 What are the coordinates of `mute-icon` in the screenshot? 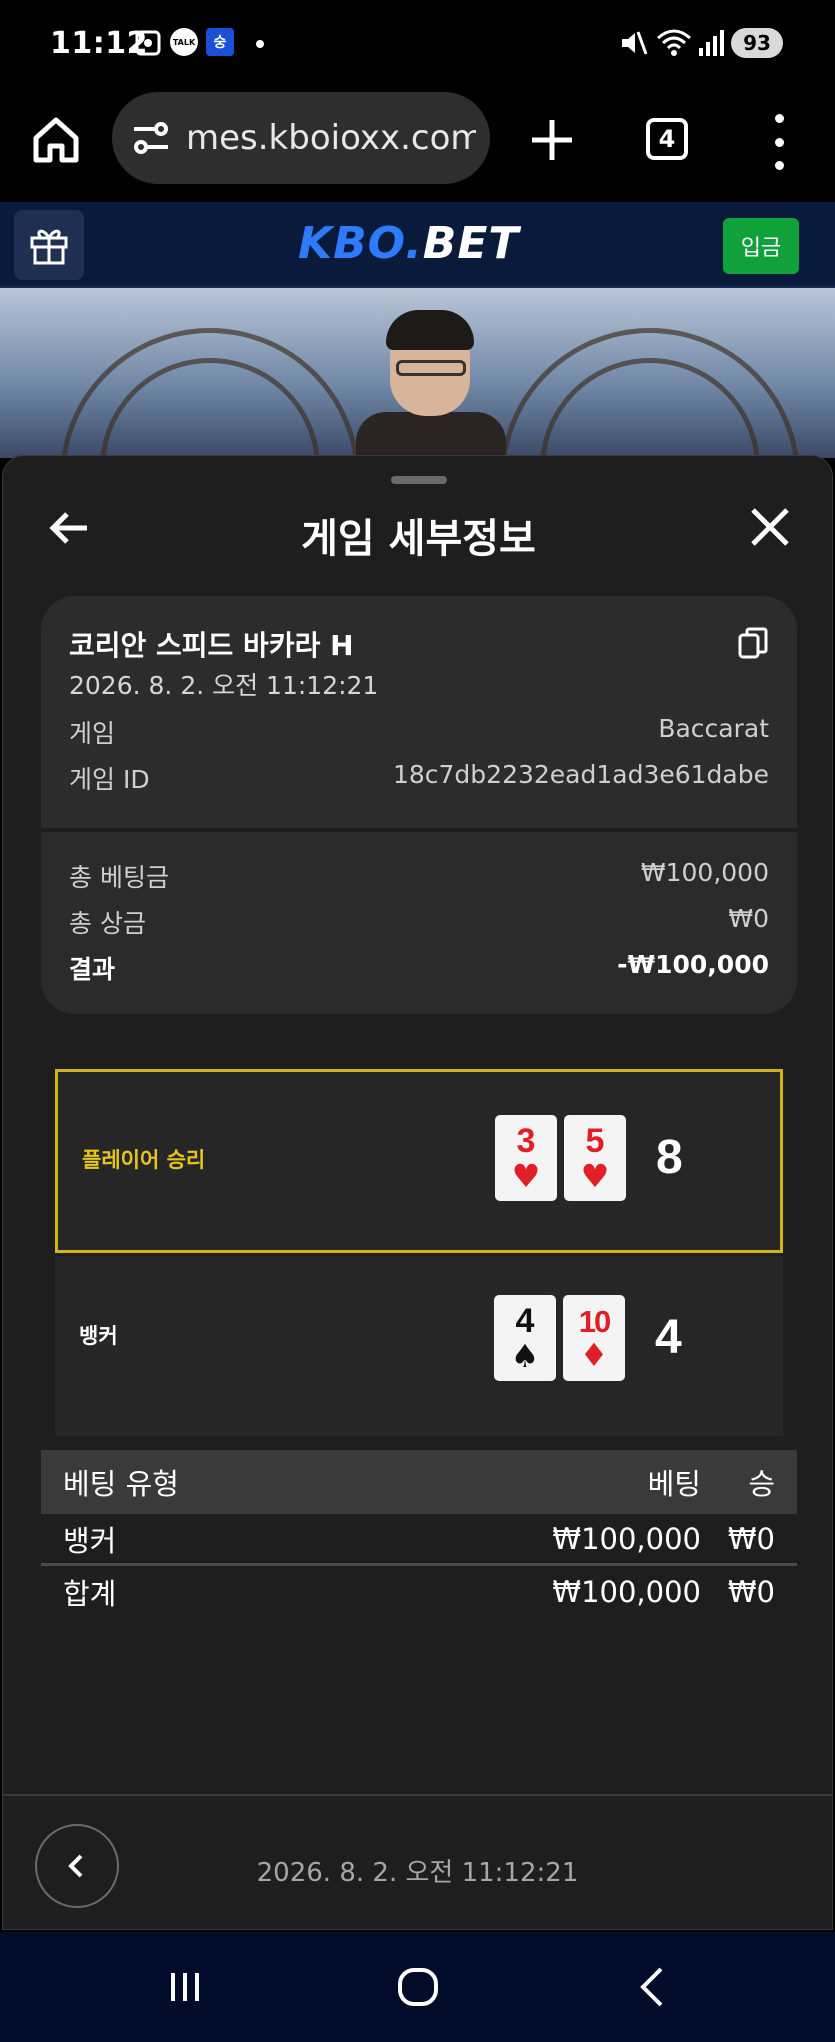 It's located at (633, 43).